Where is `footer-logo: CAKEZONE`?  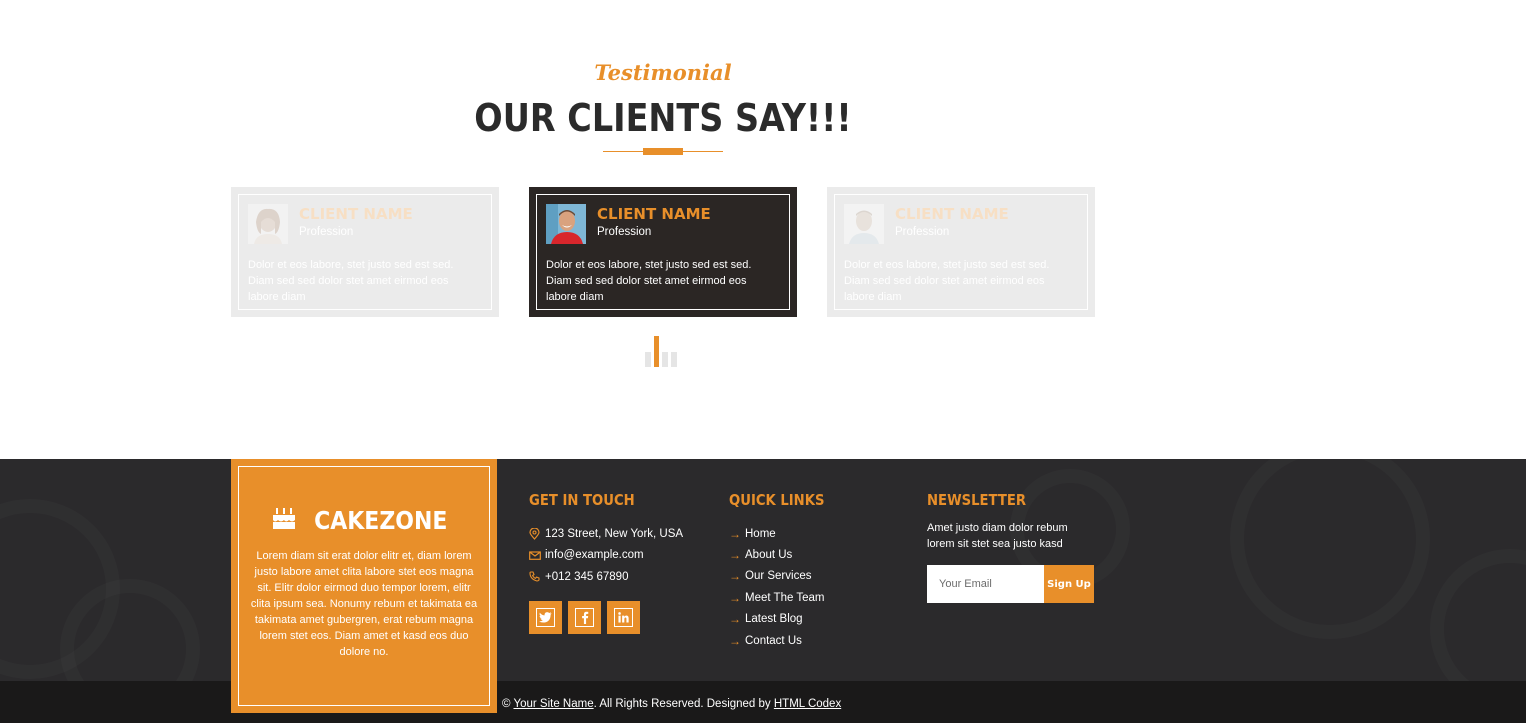 footer-logo: CAKEZONE is located at coordinates (364, 520).